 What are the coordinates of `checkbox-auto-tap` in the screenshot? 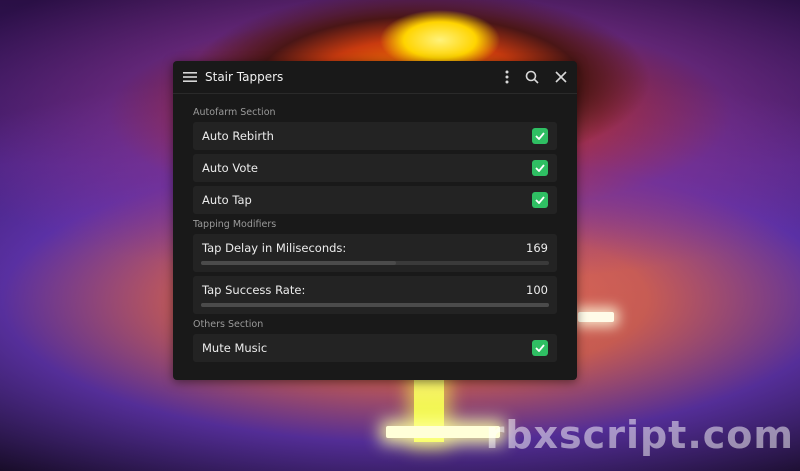 It's located at (540, 200).